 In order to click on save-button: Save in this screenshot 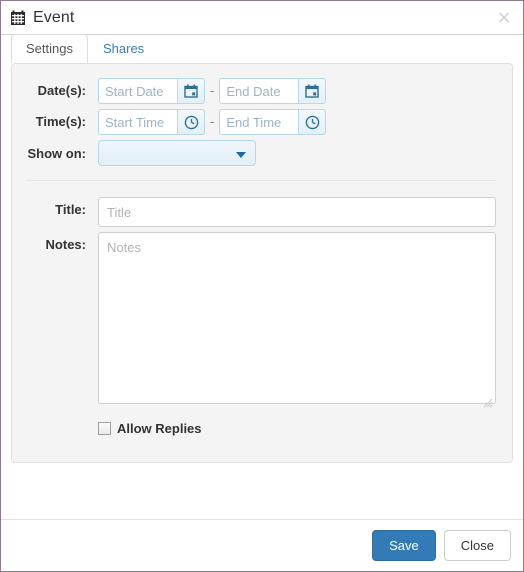, I will do `click(404, 545)`.